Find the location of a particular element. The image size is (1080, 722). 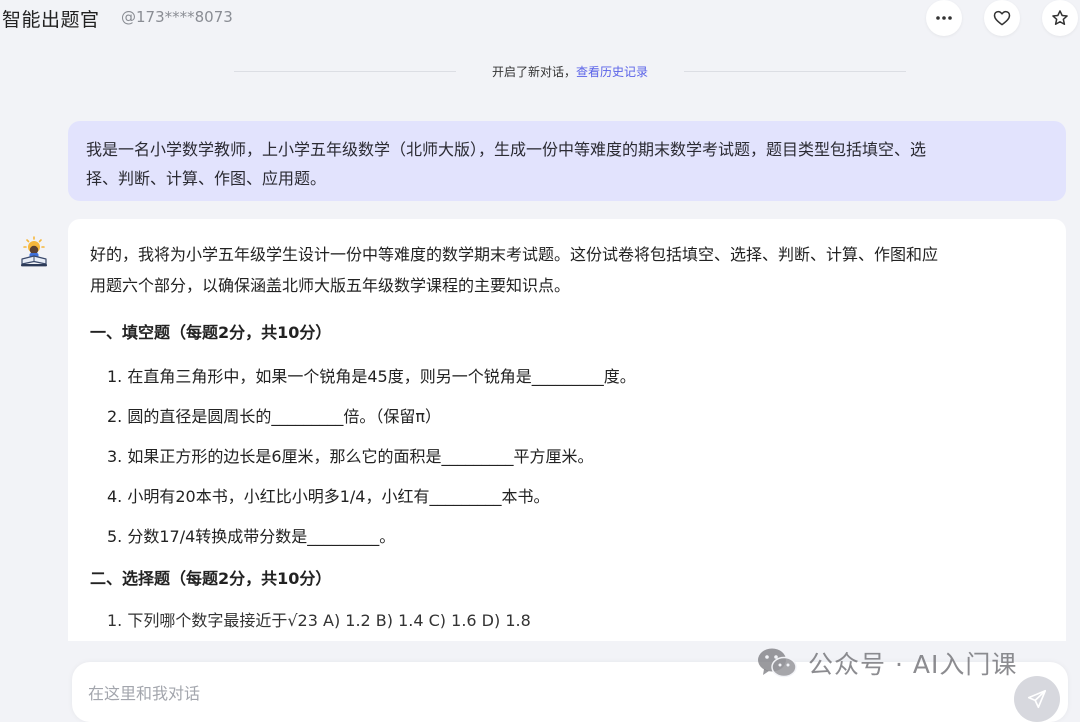

assistant-avatar is located at coordinates (34, 252).